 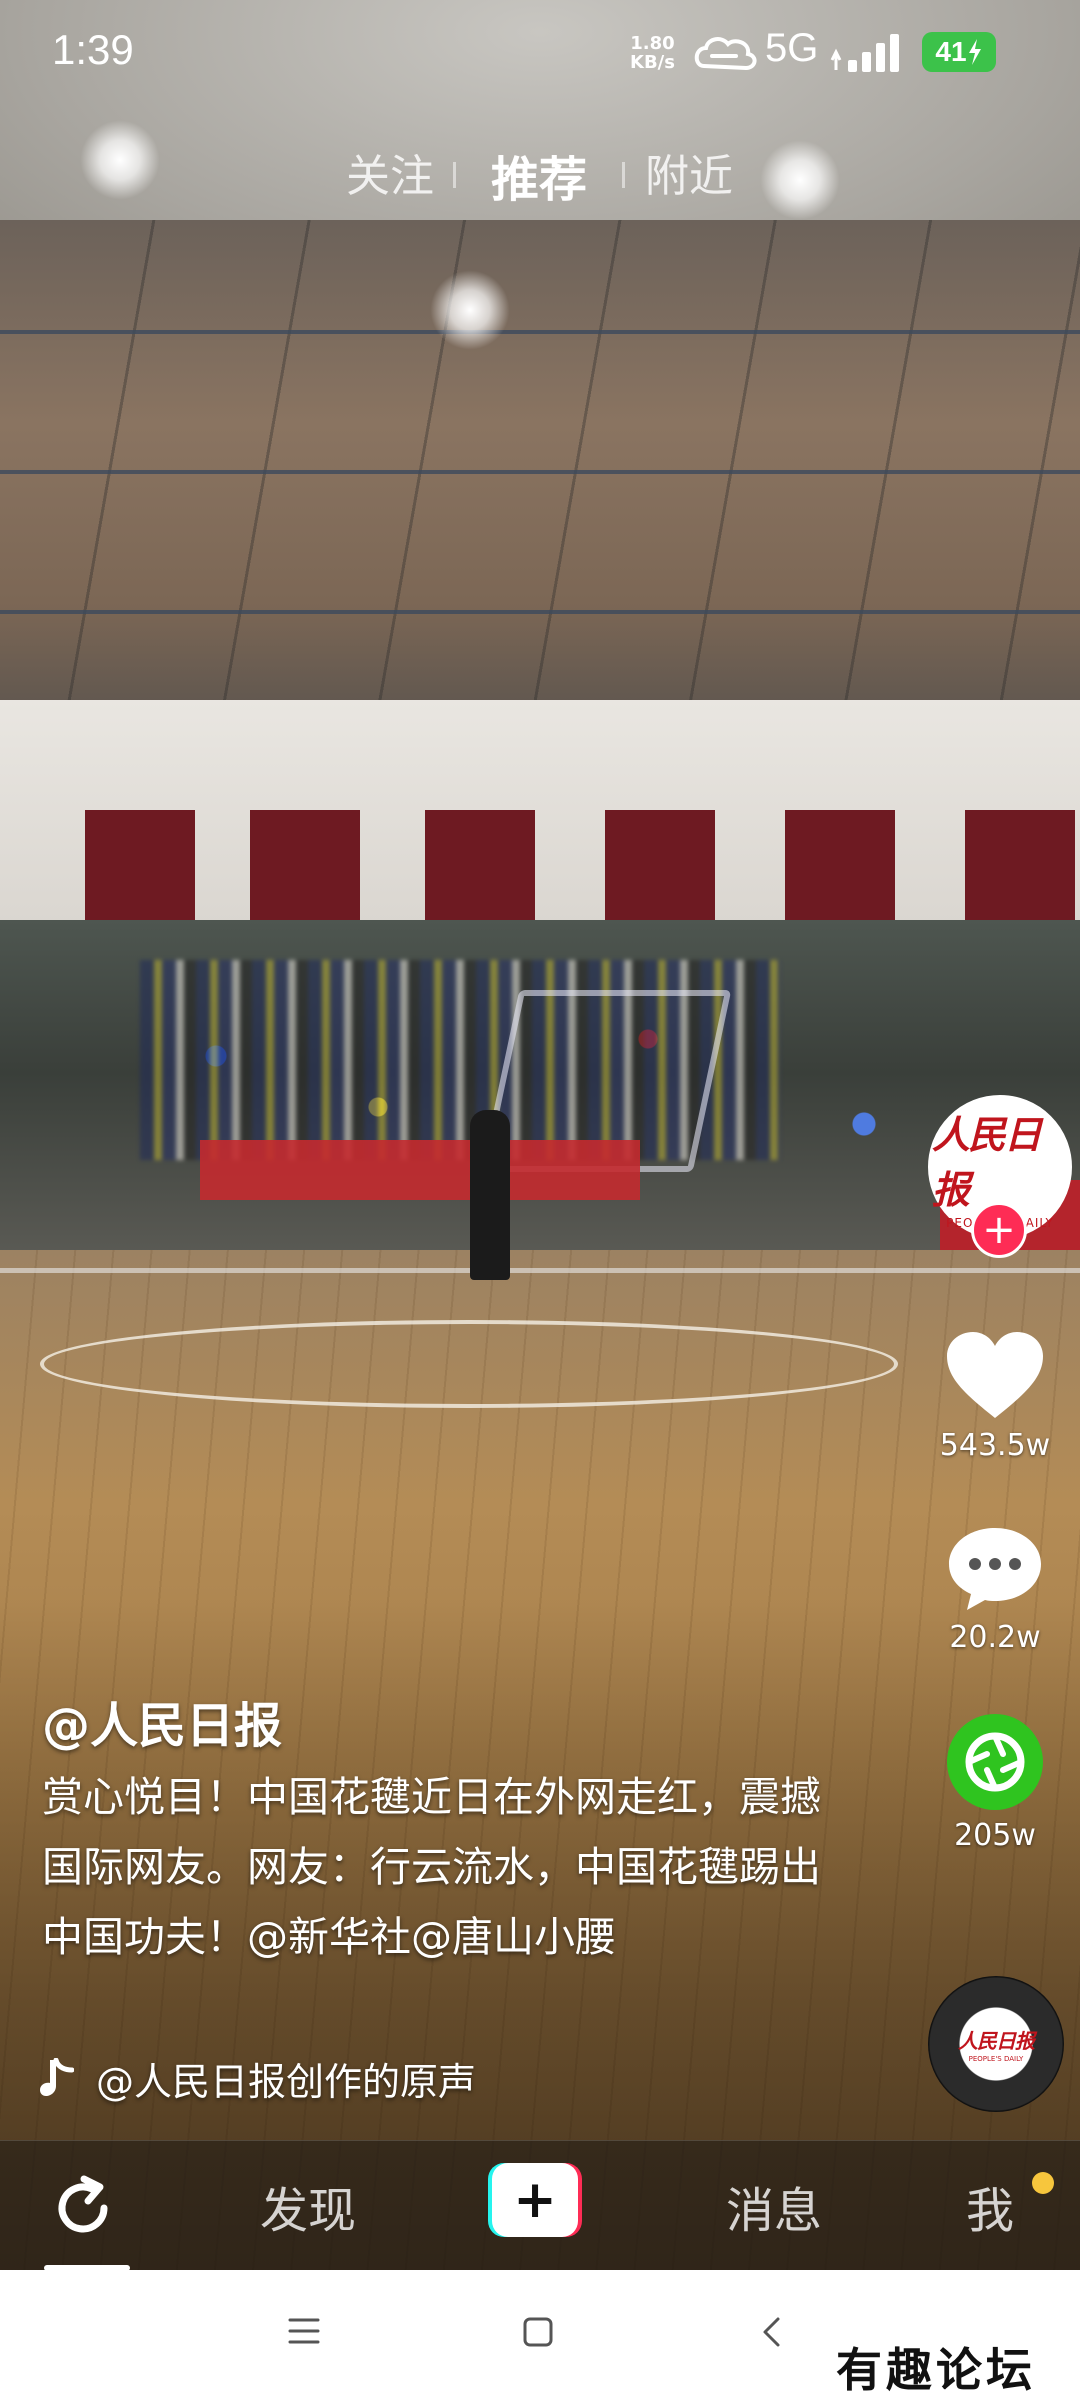 I want to click on network-type: 5G, so click(x=792, y=48).